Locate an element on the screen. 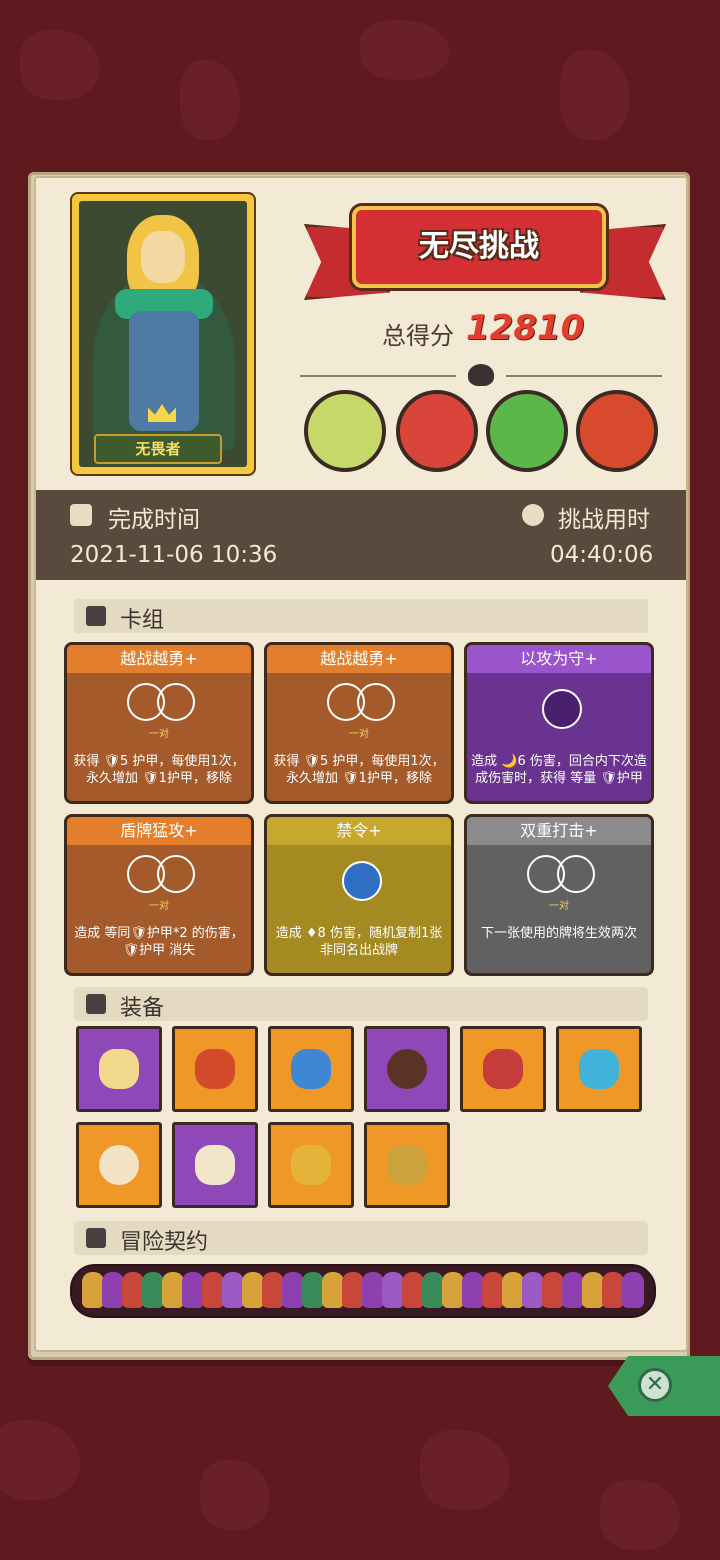 The width and height of the screenshot is (720, 1560). contracts-header: 冒险契约 is located at coordinates (361, 1238).